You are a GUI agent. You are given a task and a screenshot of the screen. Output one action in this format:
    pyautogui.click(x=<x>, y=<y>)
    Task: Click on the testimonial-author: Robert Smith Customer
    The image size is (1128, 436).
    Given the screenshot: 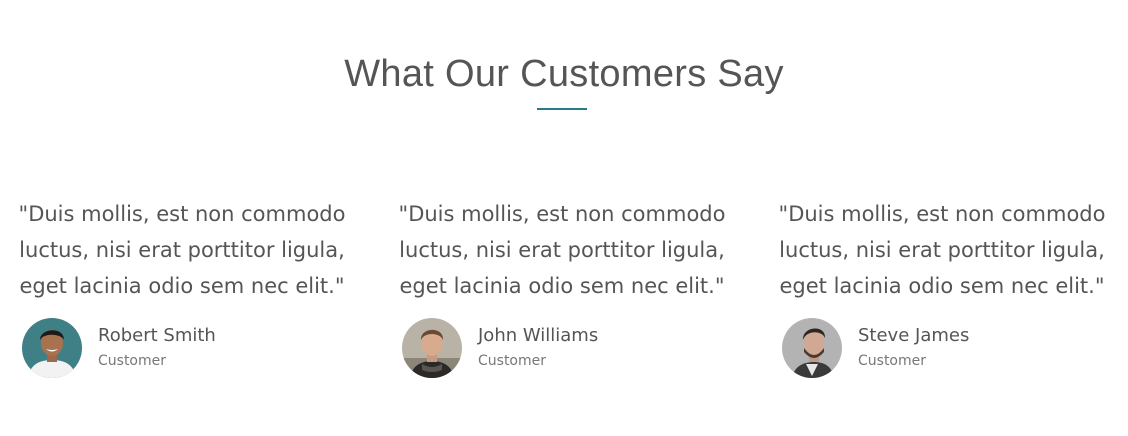 What is the action you would take?
    pyautogui.click(x=182, y=348)
    